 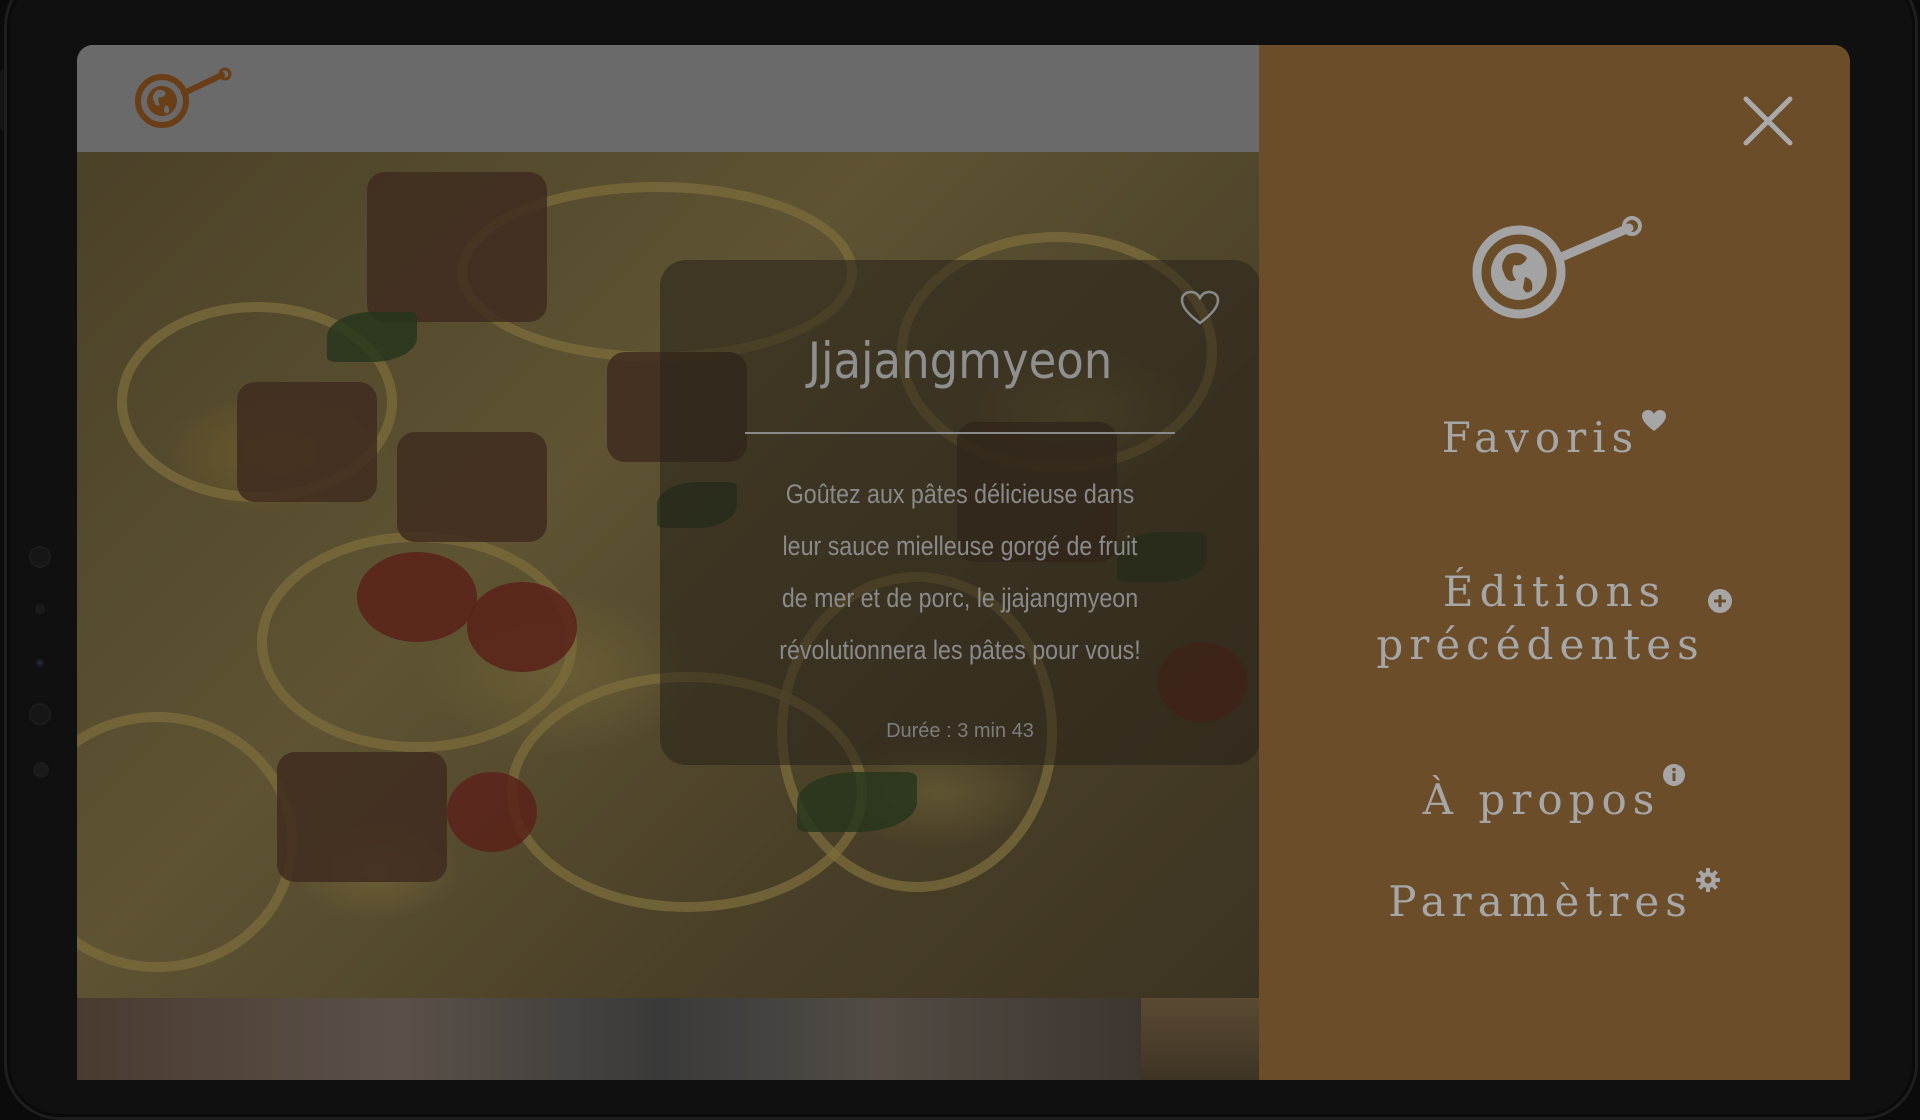 I want to click on menu-item-label: Favoris, so click(x=1540, y=437).